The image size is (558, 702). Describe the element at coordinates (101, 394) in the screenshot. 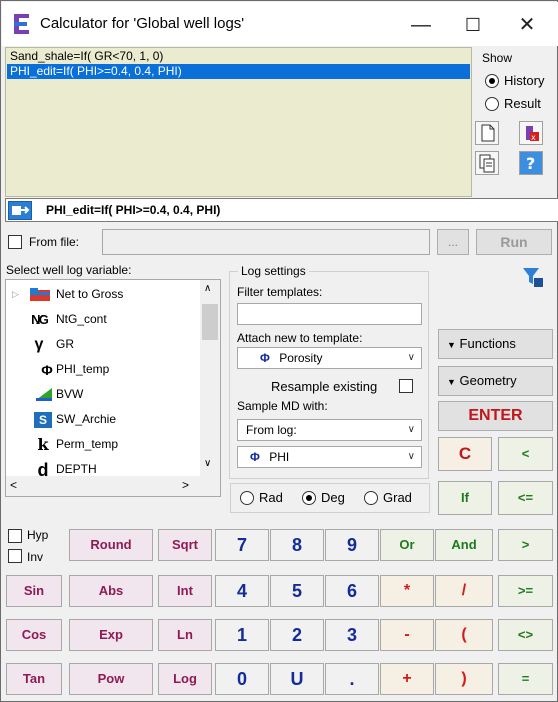

I see `tree-item-bvw: BVW` at that location.